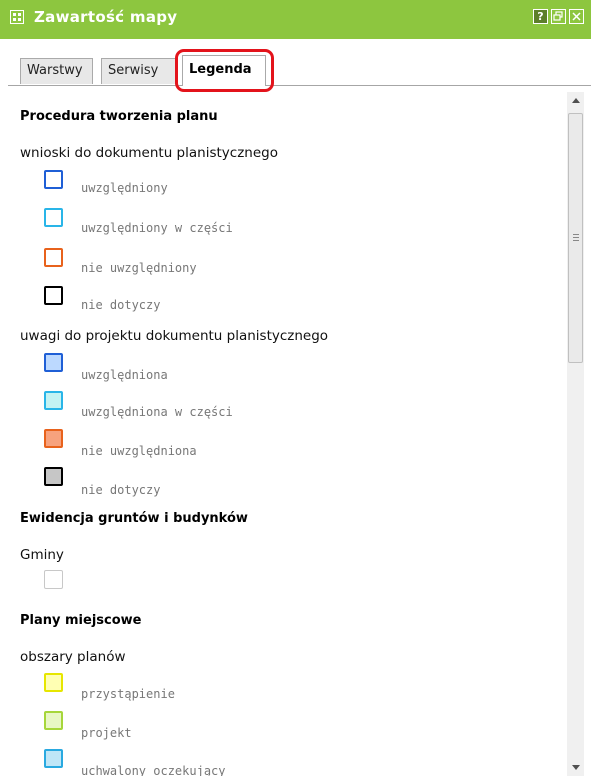 The width and height of the screenshot is (591, 776). What do you see at coordinates (106, 733) in the screenshot?
I see `legend-label: projekt` at bounding box center [106, 733].